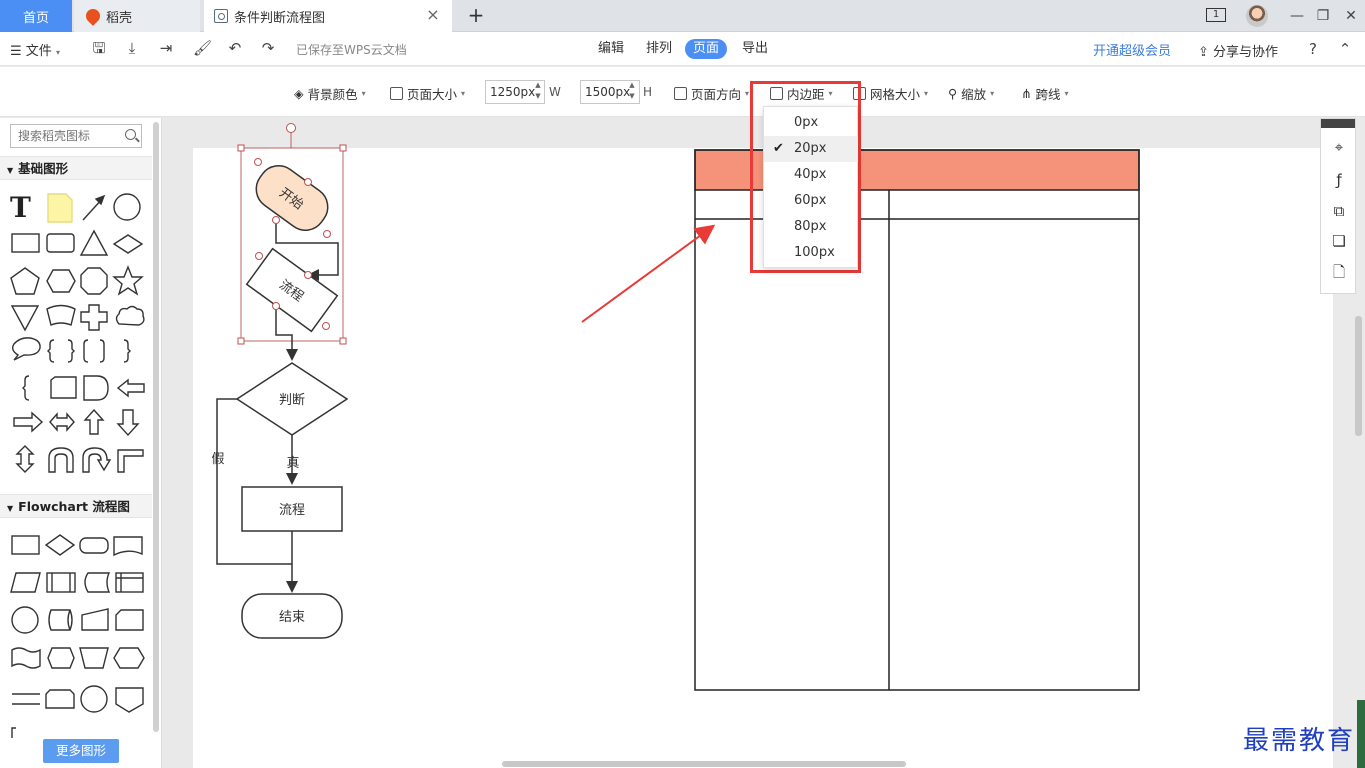  Describe the element at coordinates (1299, 741) in the screenshot. I see `watermark: 最需教育` at that location.